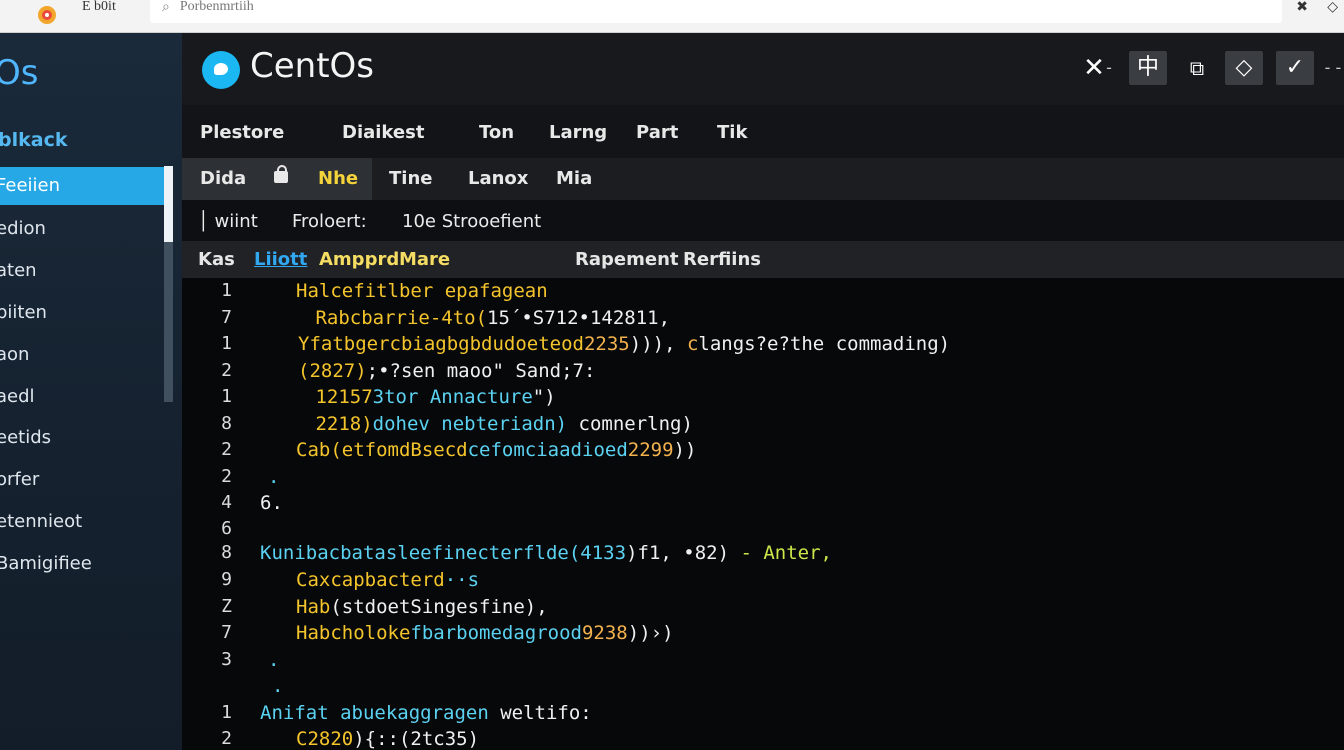 This screenshot has height=750, width=1344. What do you see at coordinates (313, 450) in the screenshot?
I see `code-token: Cab` at bounding box center [313, 450].